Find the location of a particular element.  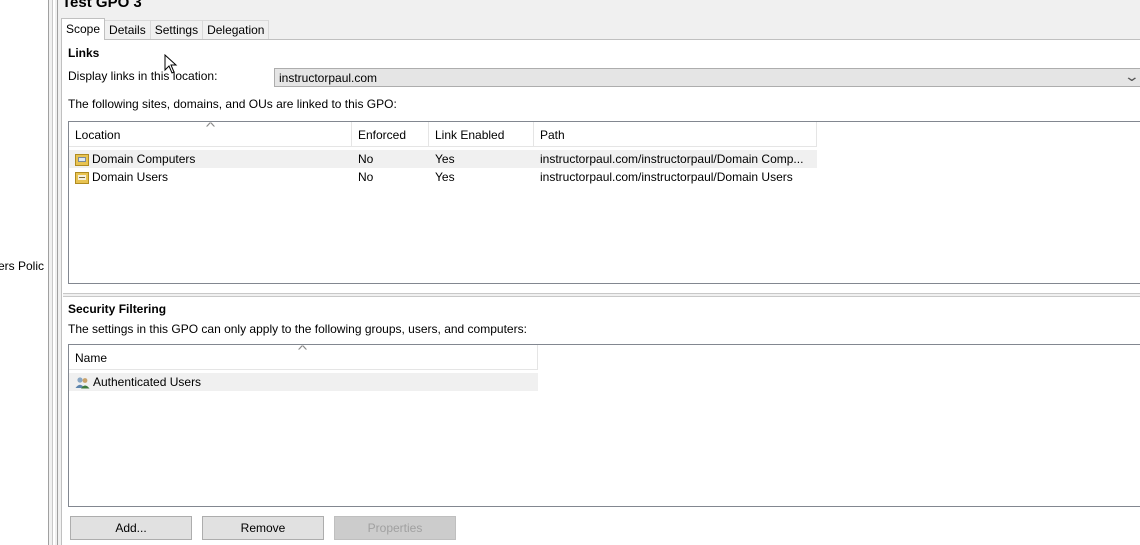

navigation-tree-pane: ers Polic is located at coordinates (24, 272).